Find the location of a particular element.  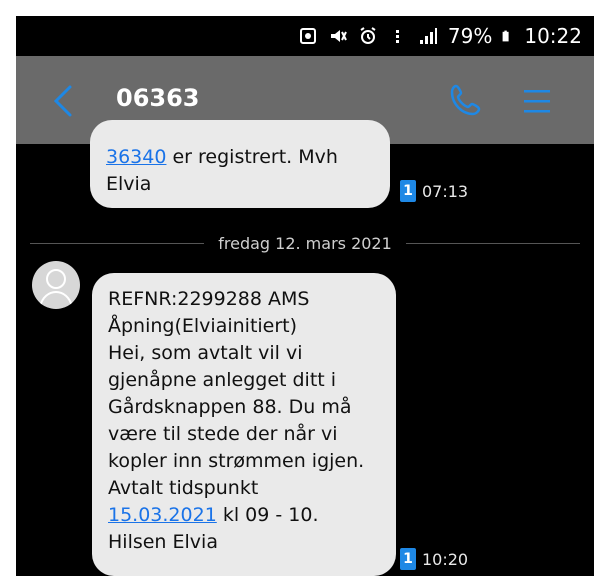

message-line: gjenåpne anlegget ditt i is located at coordinates (222, 380).